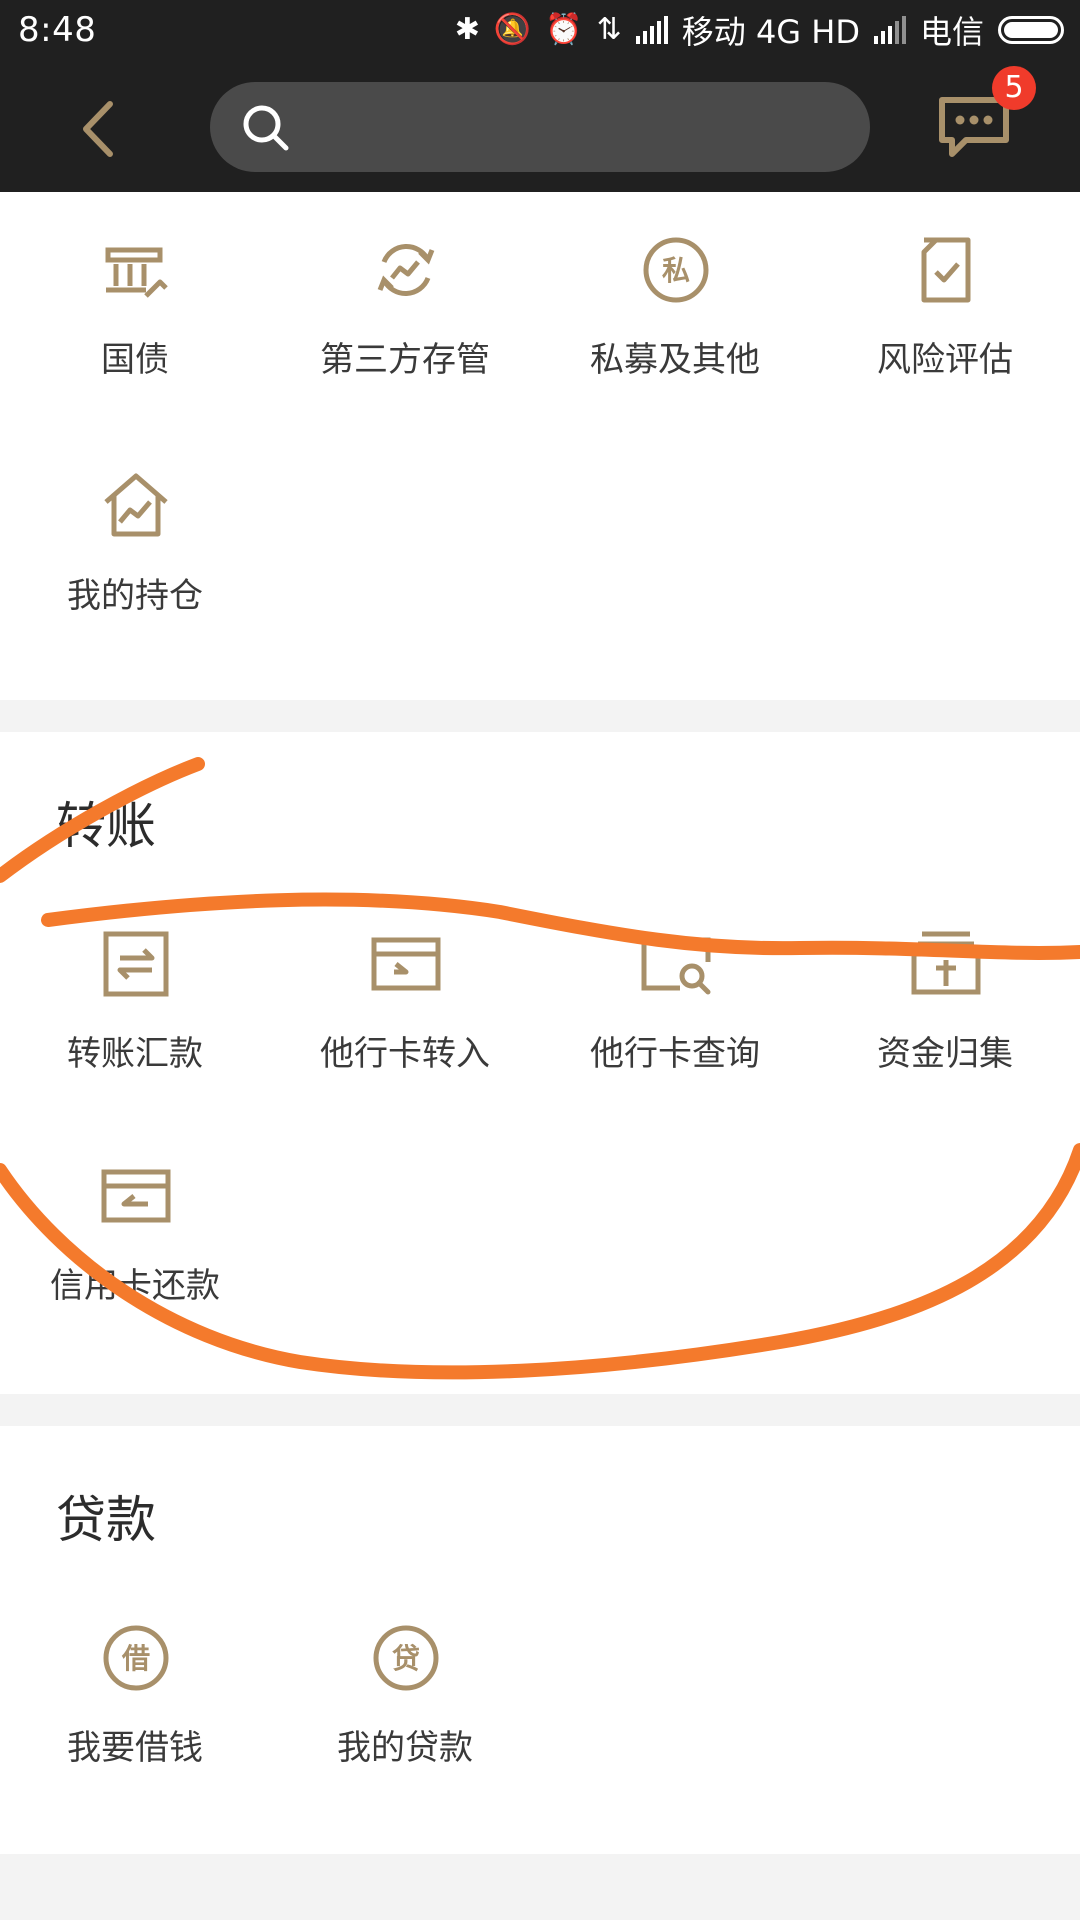  Describe the element at coordinates (945, 319) in the screenshot. I see `grid-item-risk-assessment: 风险评估` at that location.